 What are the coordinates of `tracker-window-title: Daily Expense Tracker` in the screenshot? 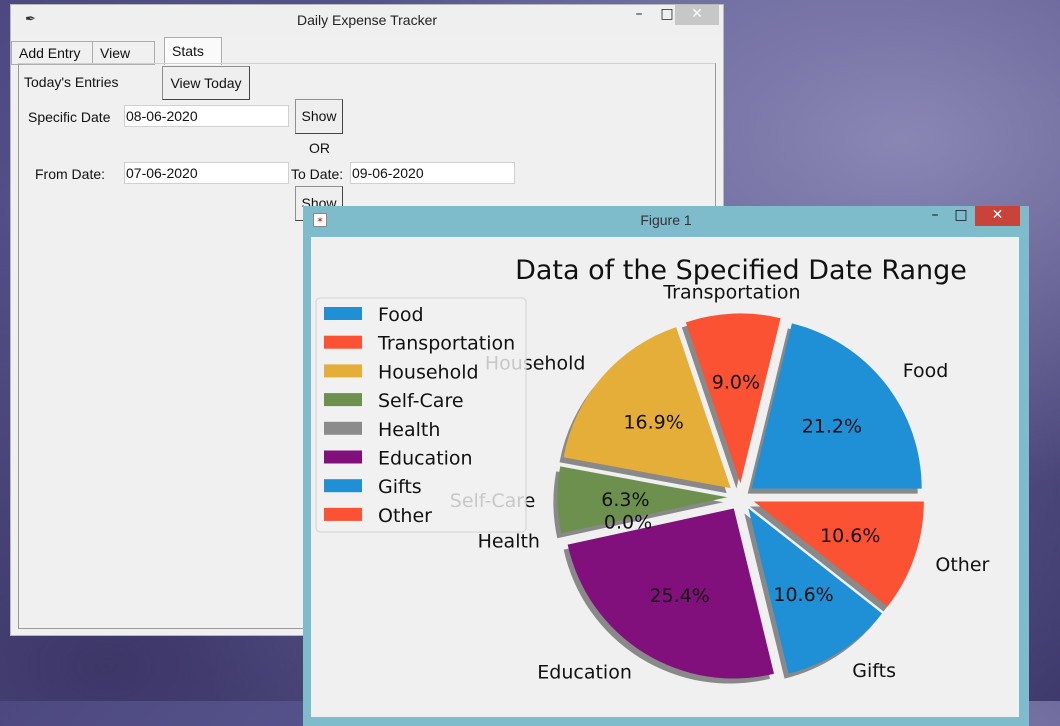 It's located at (367, 20).